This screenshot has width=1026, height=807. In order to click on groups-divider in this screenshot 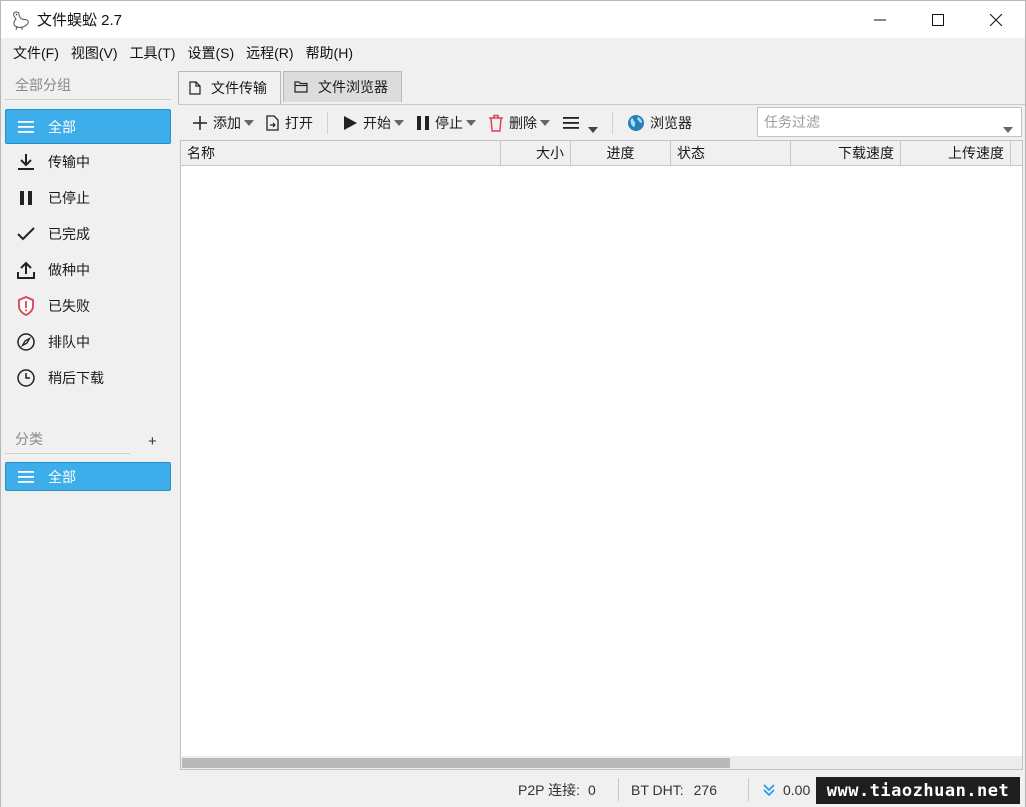, I will do `click(88, 99)`.